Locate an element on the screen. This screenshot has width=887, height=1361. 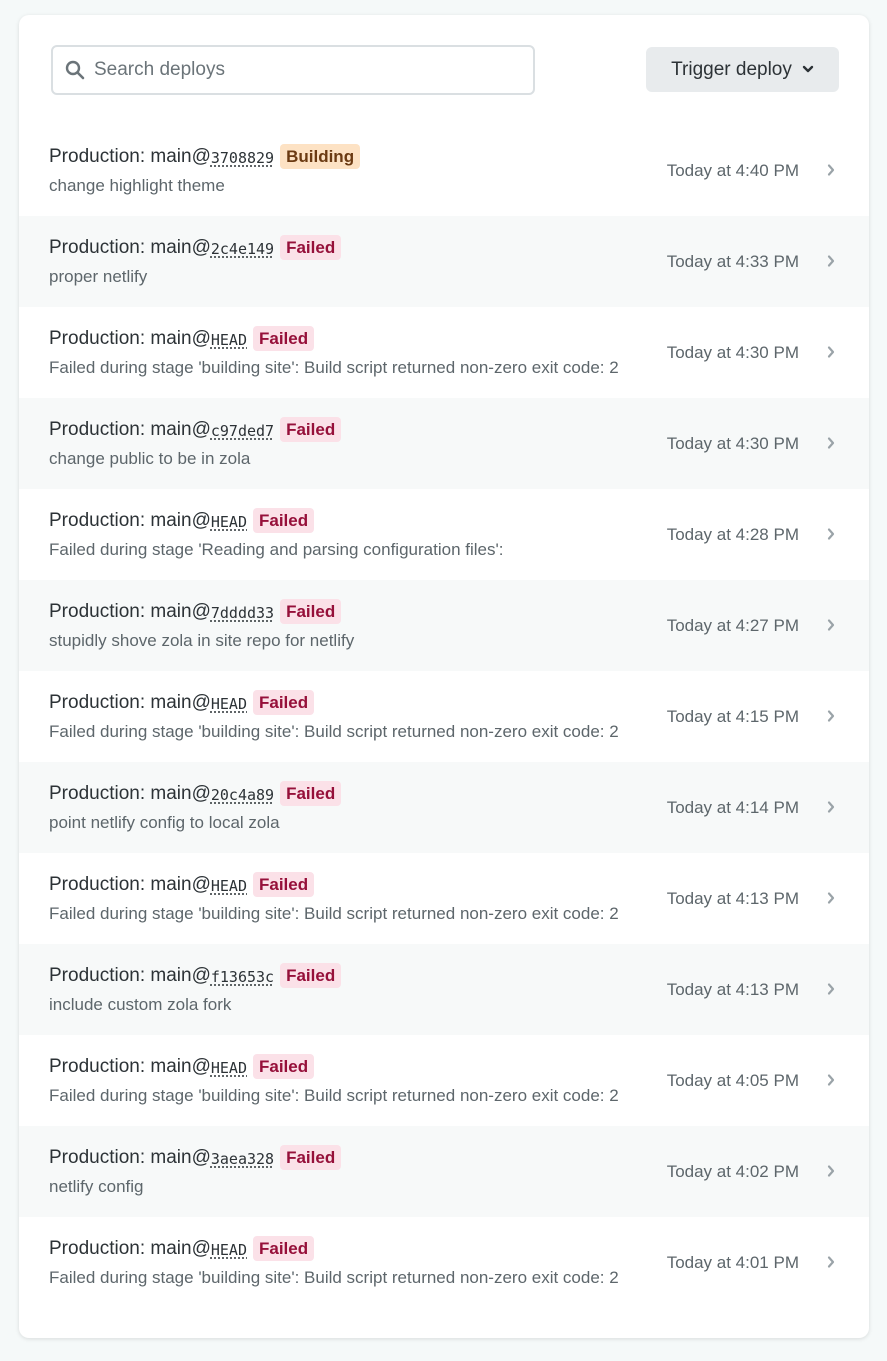
search-icon is located at coordinates (75, 70).